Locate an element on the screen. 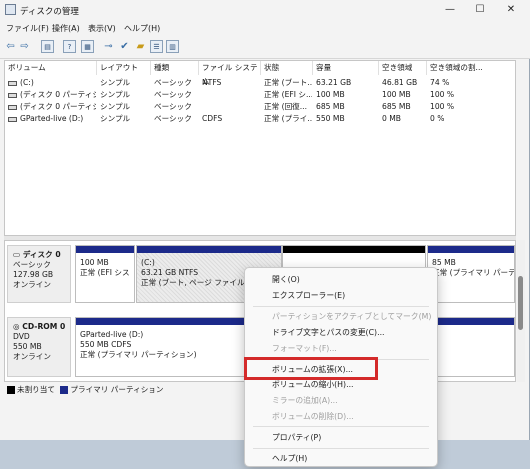 Image resolution: width=530 pixels, height=469 pixels. partition-efi: 100 MB 正常 (EFI シス is located at coordinates (105, 274).